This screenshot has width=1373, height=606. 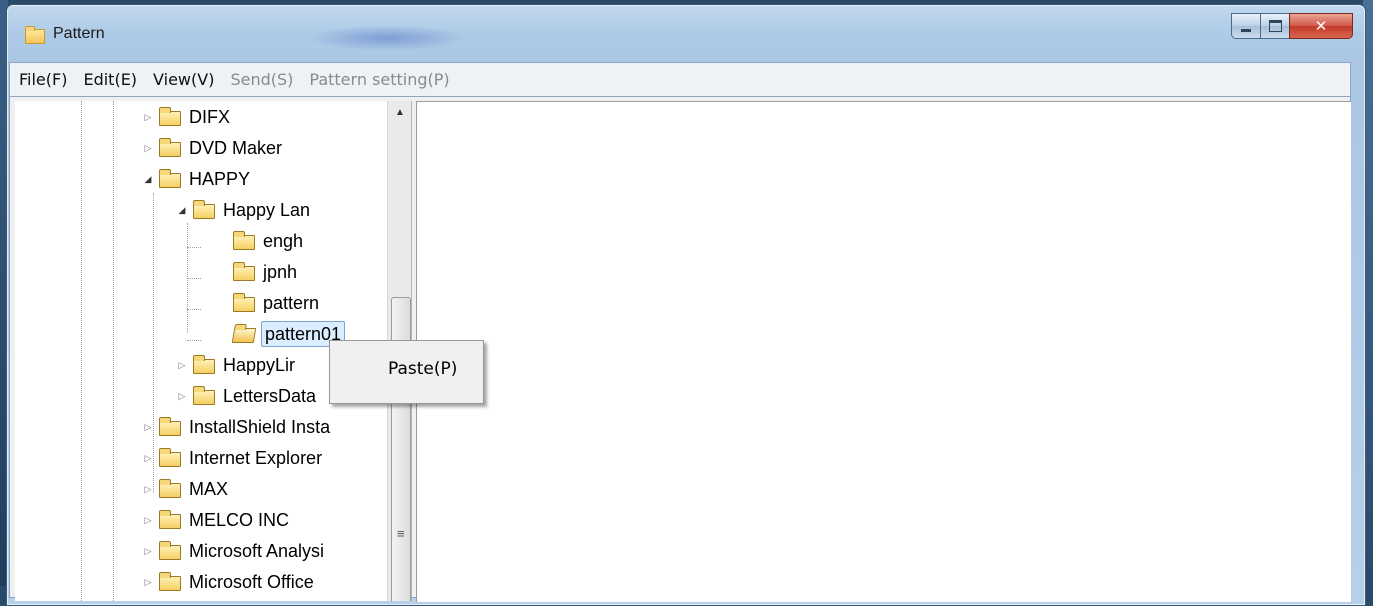 I want to click on tree-node-label: MAX, so click(x=209, y=488).